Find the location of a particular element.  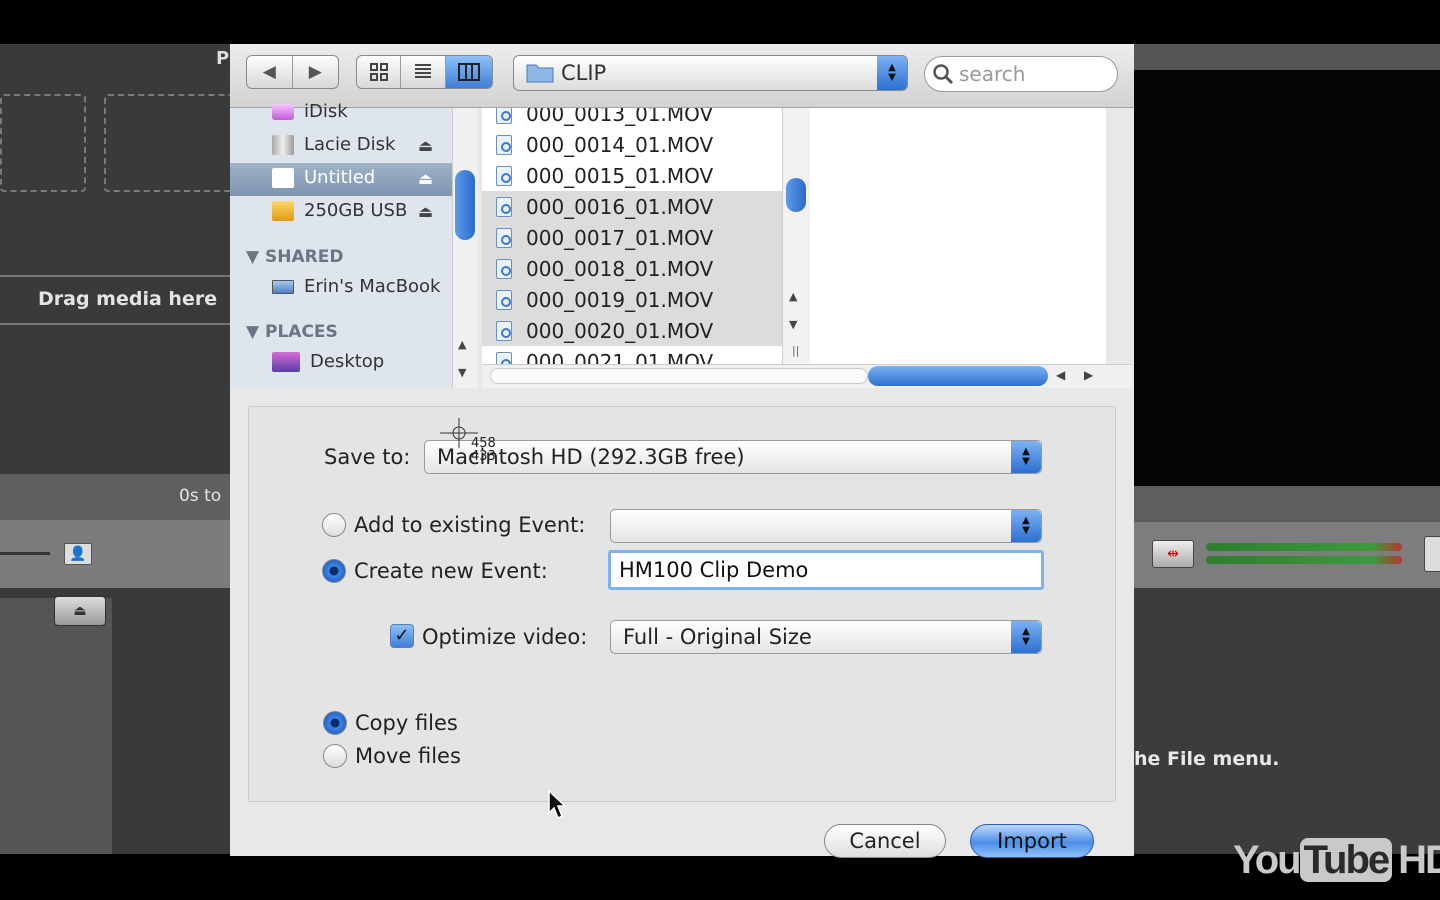

zoom-slider is located at coordinates (25, 553).